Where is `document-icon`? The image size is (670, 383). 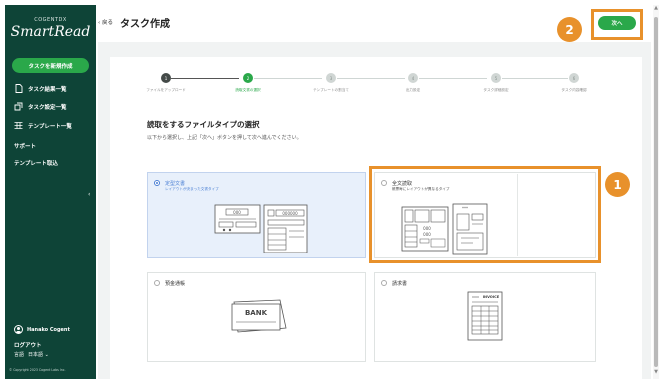 document-icon is located at coordinates (18, 88).